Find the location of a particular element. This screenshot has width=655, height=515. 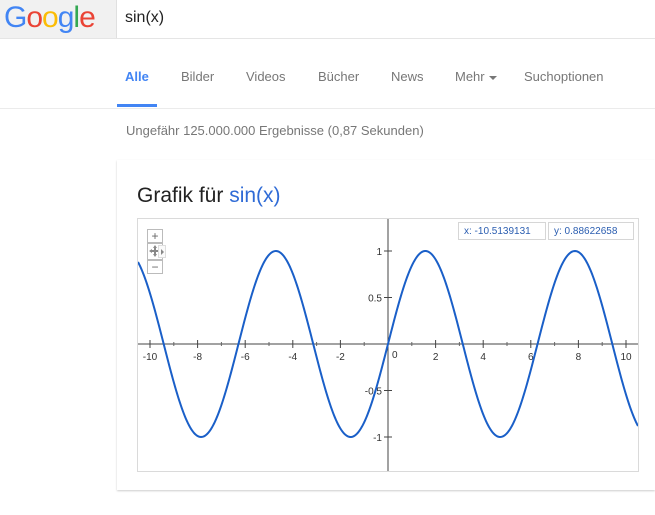

search-input is located at coordinates (325, 18).